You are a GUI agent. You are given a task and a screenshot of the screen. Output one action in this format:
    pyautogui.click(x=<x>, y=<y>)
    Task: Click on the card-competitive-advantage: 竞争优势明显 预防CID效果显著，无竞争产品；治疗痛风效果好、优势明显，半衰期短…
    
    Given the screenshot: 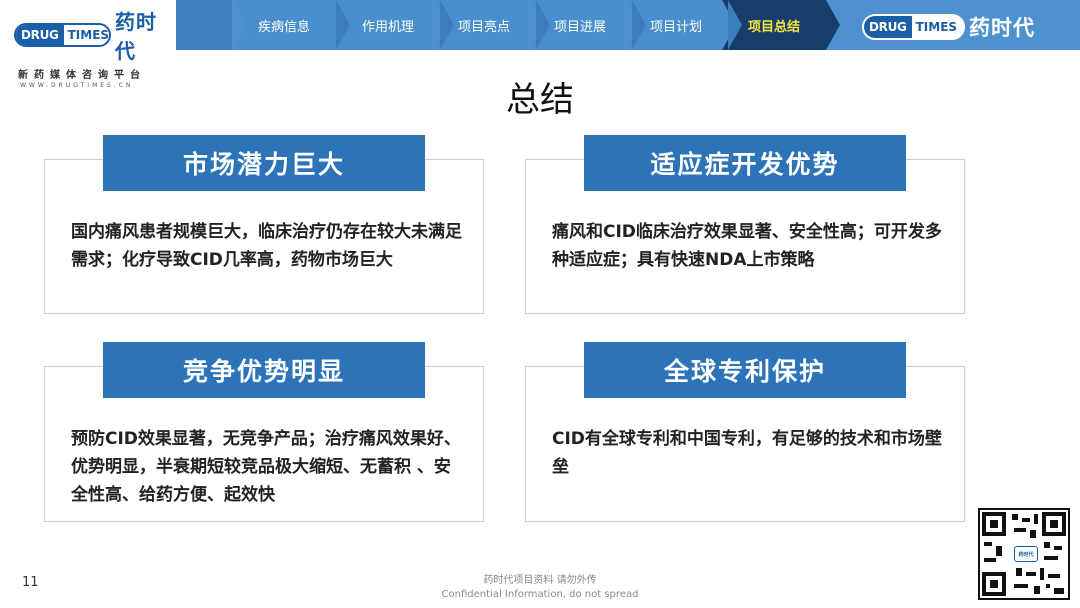 What is the action you would take?
    pyautogui.click(x=264, y=432)
    